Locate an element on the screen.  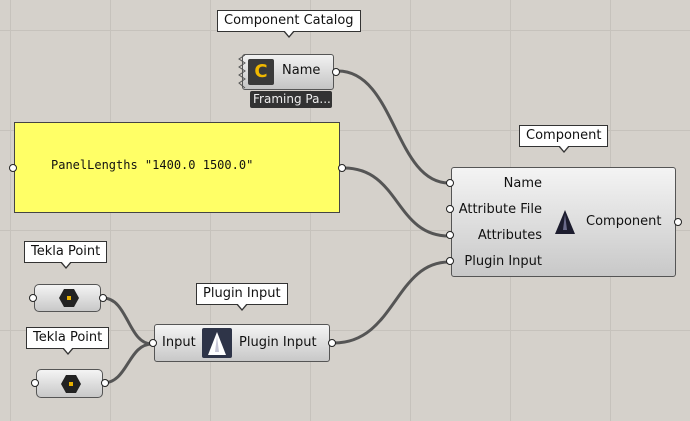
tekla-point-1-tooltip-text: Tekla Point is located at coordinates (66, 251).